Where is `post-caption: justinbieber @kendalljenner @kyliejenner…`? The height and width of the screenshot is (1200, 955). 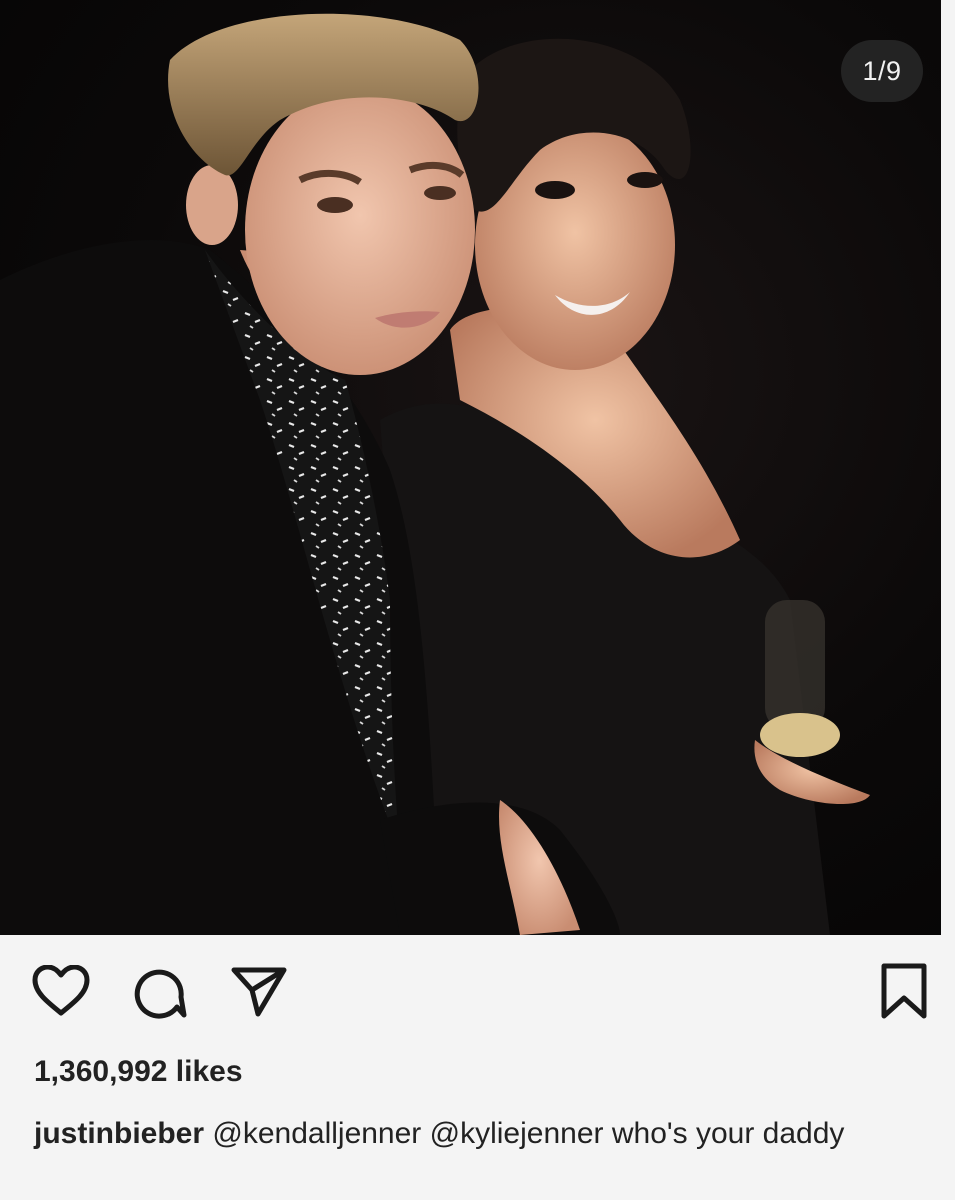 post-caption: justinbieber @kendalljenner @kyliejenner… is located at coordinates (474, 1134).